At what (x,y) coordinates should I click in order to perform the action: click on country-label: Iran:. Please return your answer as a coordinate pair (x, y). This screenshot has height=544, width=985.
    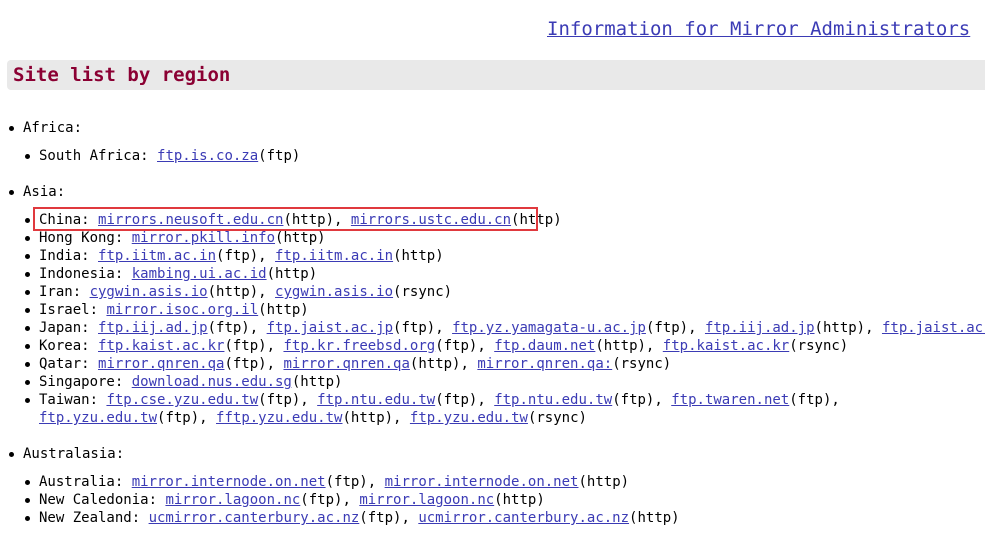
    Looking at the image, I should click on (64, 292).